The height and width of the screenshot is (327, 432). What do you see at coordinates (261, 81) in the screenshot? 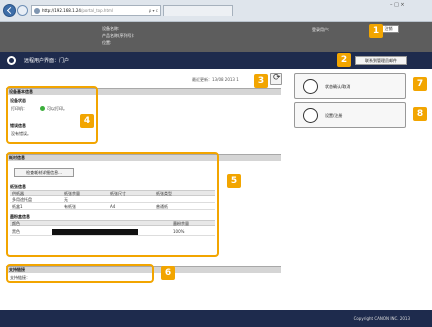
I see `callout-3: 3` at bounding box center [261, 81].